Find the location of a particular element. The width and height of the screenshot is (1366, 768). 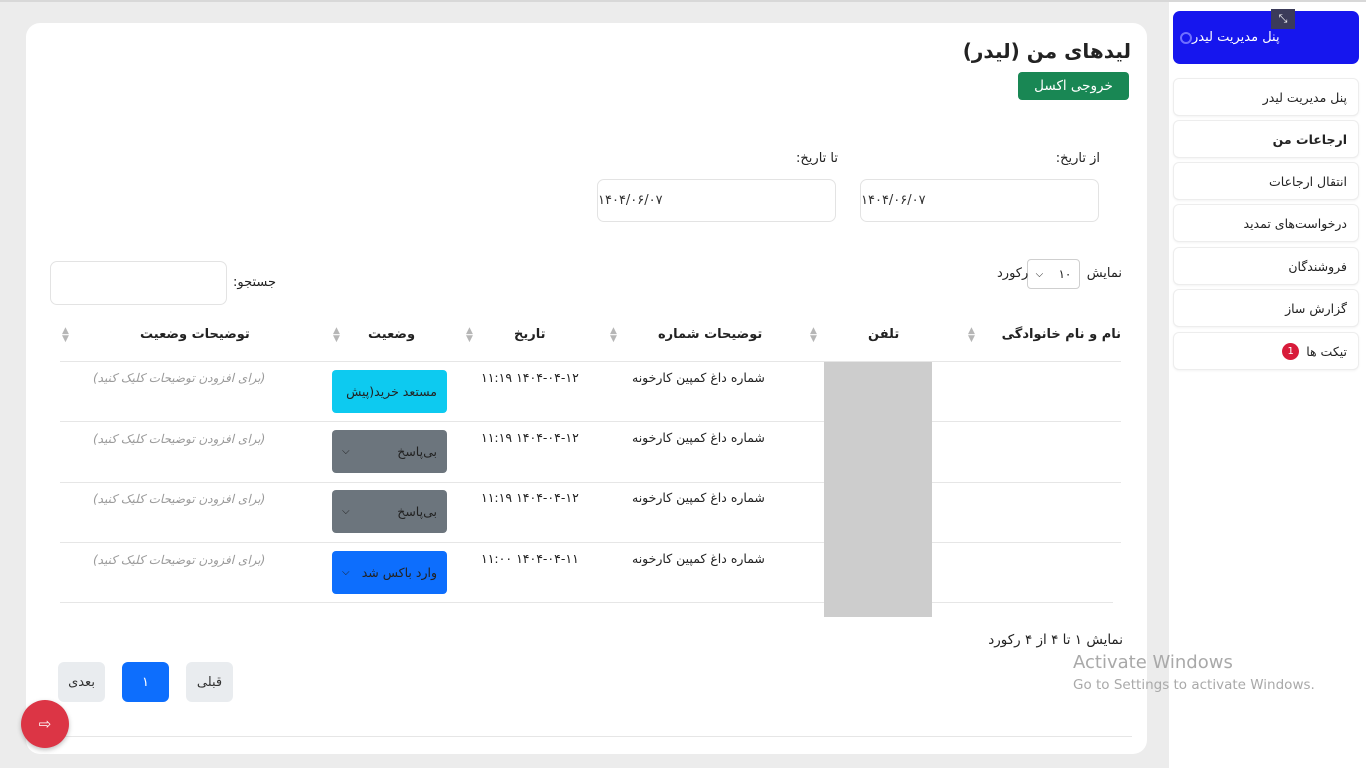

search-label: جستجو: is located at coordinates (255, 282).